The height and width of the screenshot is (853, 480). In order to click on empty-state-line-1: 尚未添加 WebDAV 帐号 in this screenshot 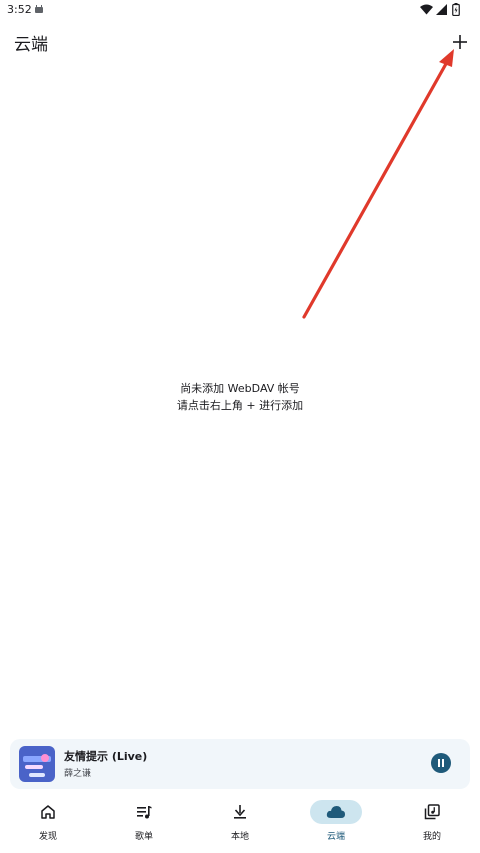, I will do `click(240, 388)`.